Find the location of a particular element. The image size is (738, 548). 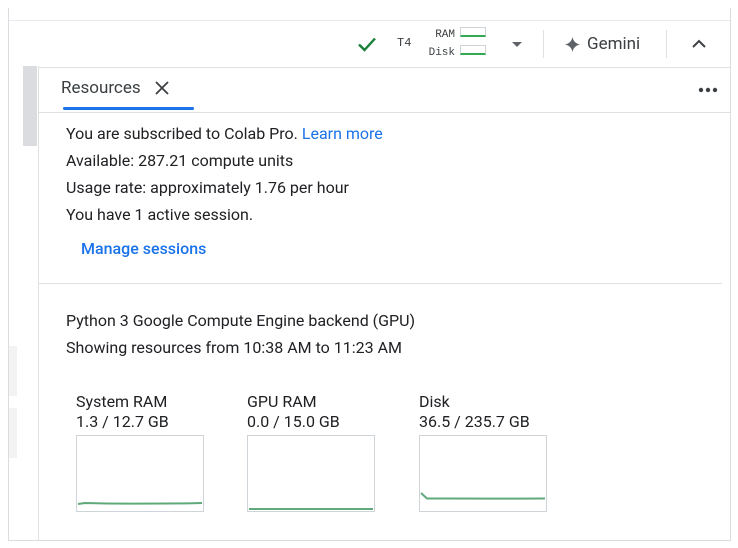

gemini-button: Gemini is located at coordinates (602, 44).